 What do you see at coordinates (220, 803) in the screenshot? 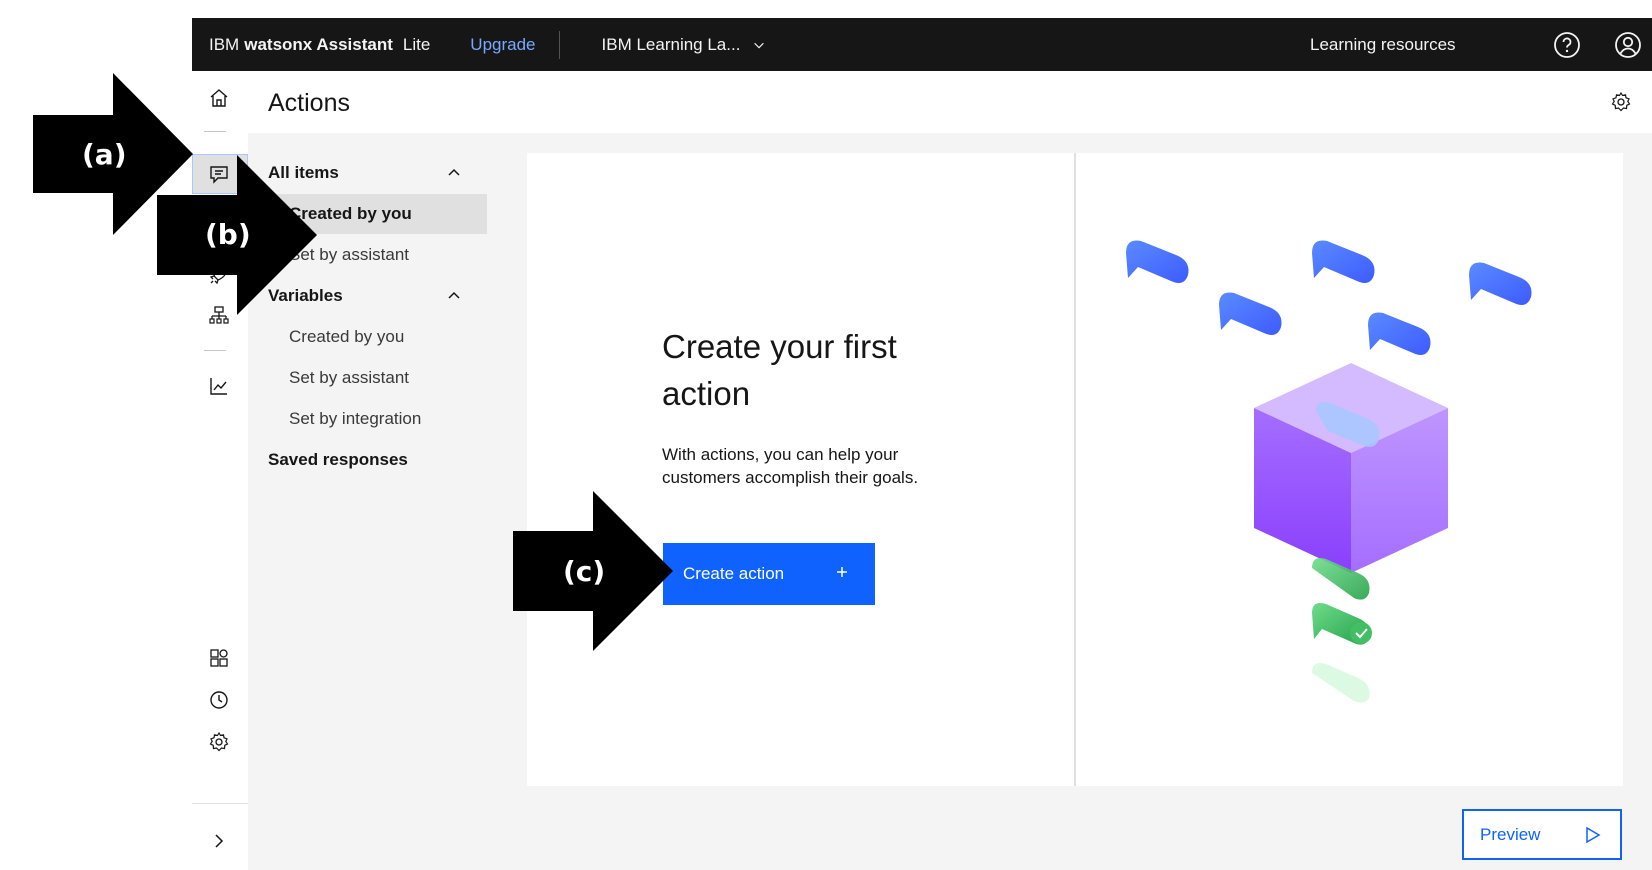
I see `rail-bottom-divider` at bounding box center [220, 803].